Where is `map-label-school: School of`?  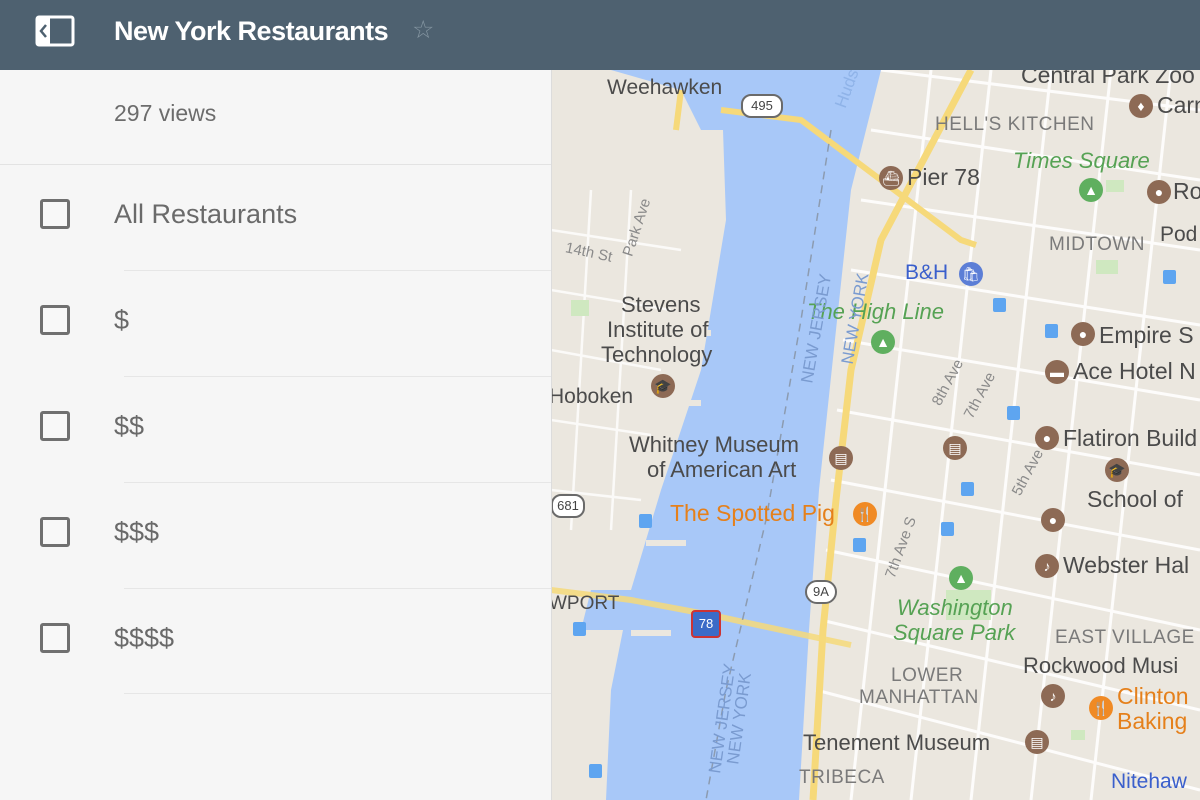 map-label-school: School of is located at coordinates (1135, 499).